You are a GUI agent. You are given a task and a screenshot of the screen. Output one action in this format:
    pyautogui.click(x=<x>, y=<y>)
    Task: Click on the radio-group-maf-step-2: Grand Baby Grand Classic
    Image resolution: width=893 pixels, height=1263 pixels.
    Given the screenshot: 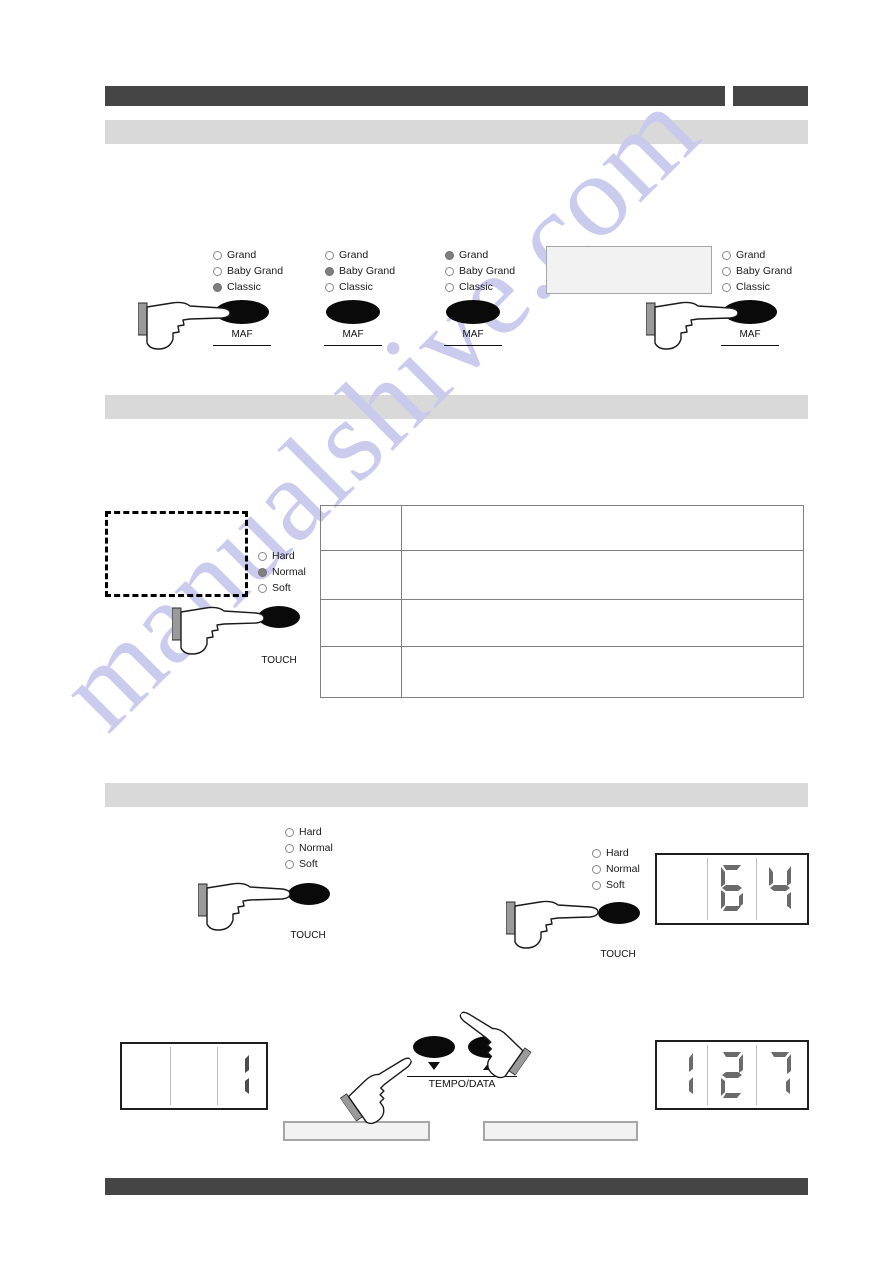 What is the action you would take?
    pyautogui.click(x=360, y=271)
    